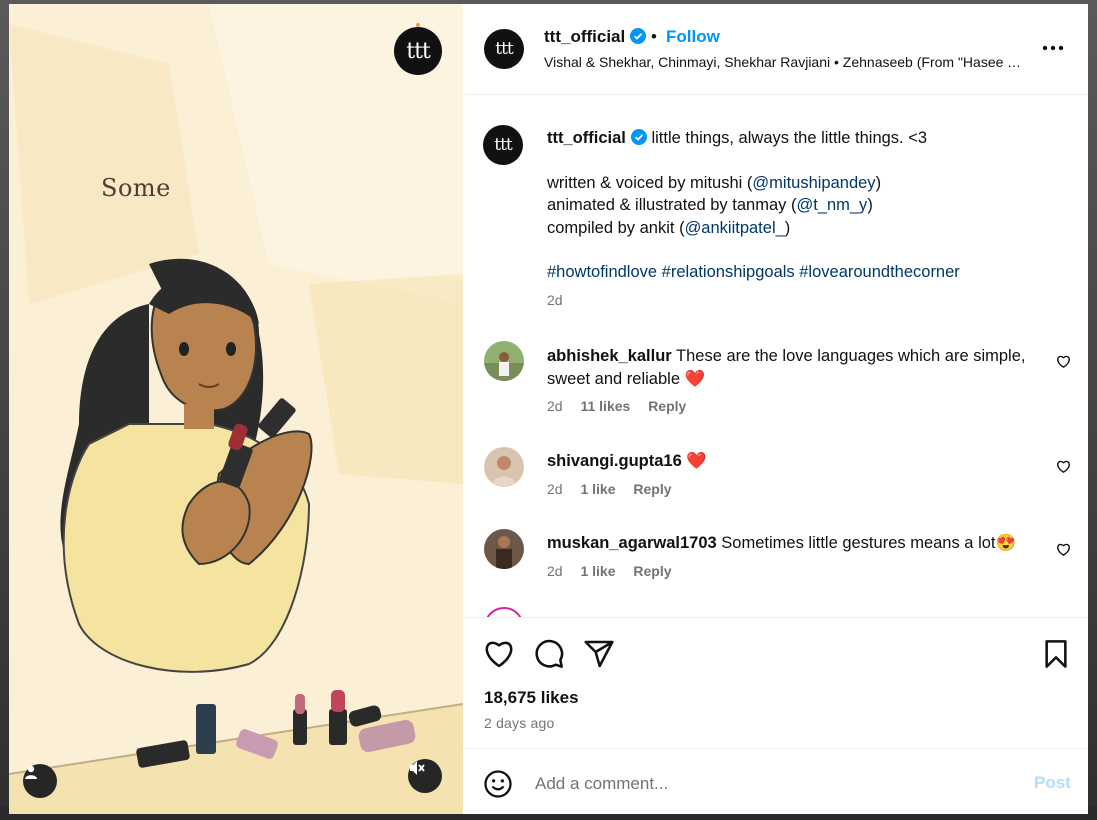 The height and width of the screenshot is (820, 1097). I want to click on credit-text: written & voiced by mitushi (, so click(650, 182).